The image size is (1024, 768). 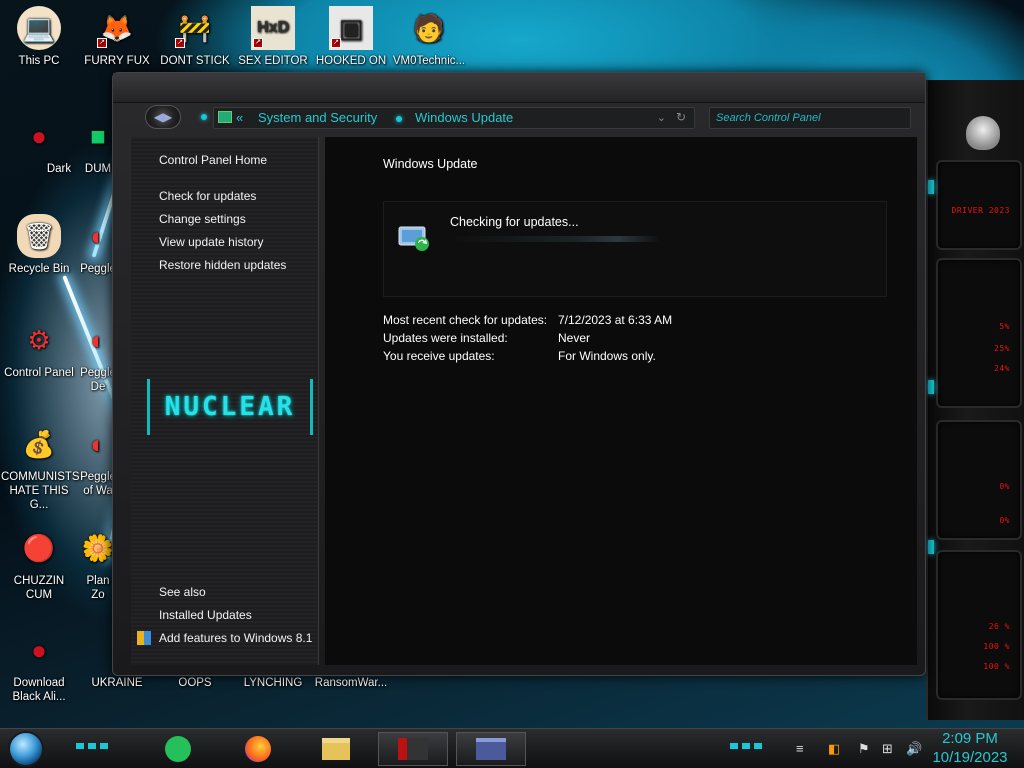 What do you see at coordinates (195, 28) in the screenshot?
I see `vlc-icon: 🚧 ↗` at bounding box center [195, 28].